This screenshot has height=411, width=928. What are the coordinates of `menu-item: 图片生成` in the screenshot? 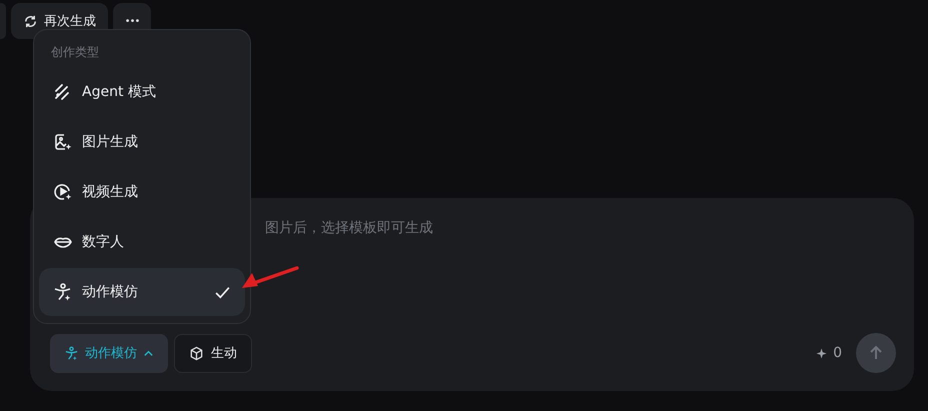 It's located at (142, 142).